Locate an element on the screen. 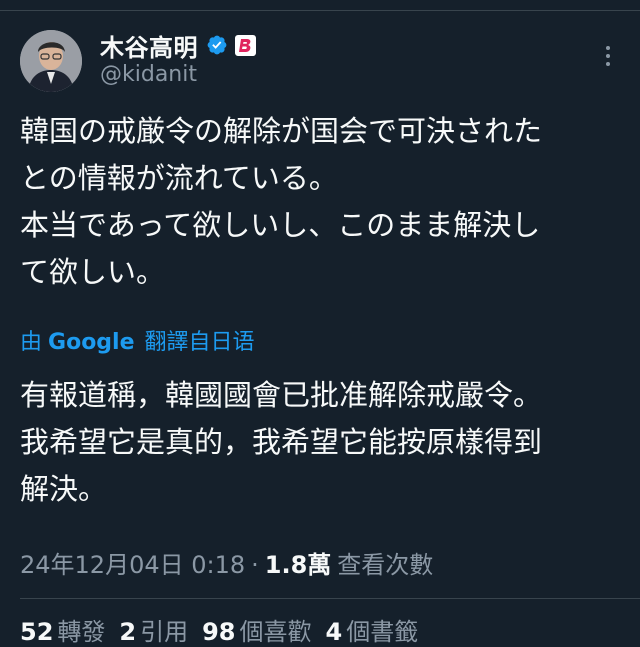  author-handle: @kidanit is located at coordinates (148, 74).